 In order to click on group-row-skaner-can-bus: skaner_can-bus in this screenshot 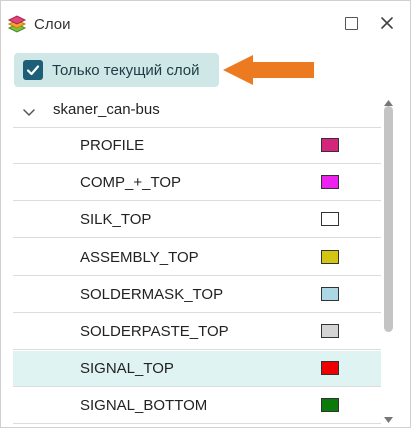, I will do `click(197, 110)`.